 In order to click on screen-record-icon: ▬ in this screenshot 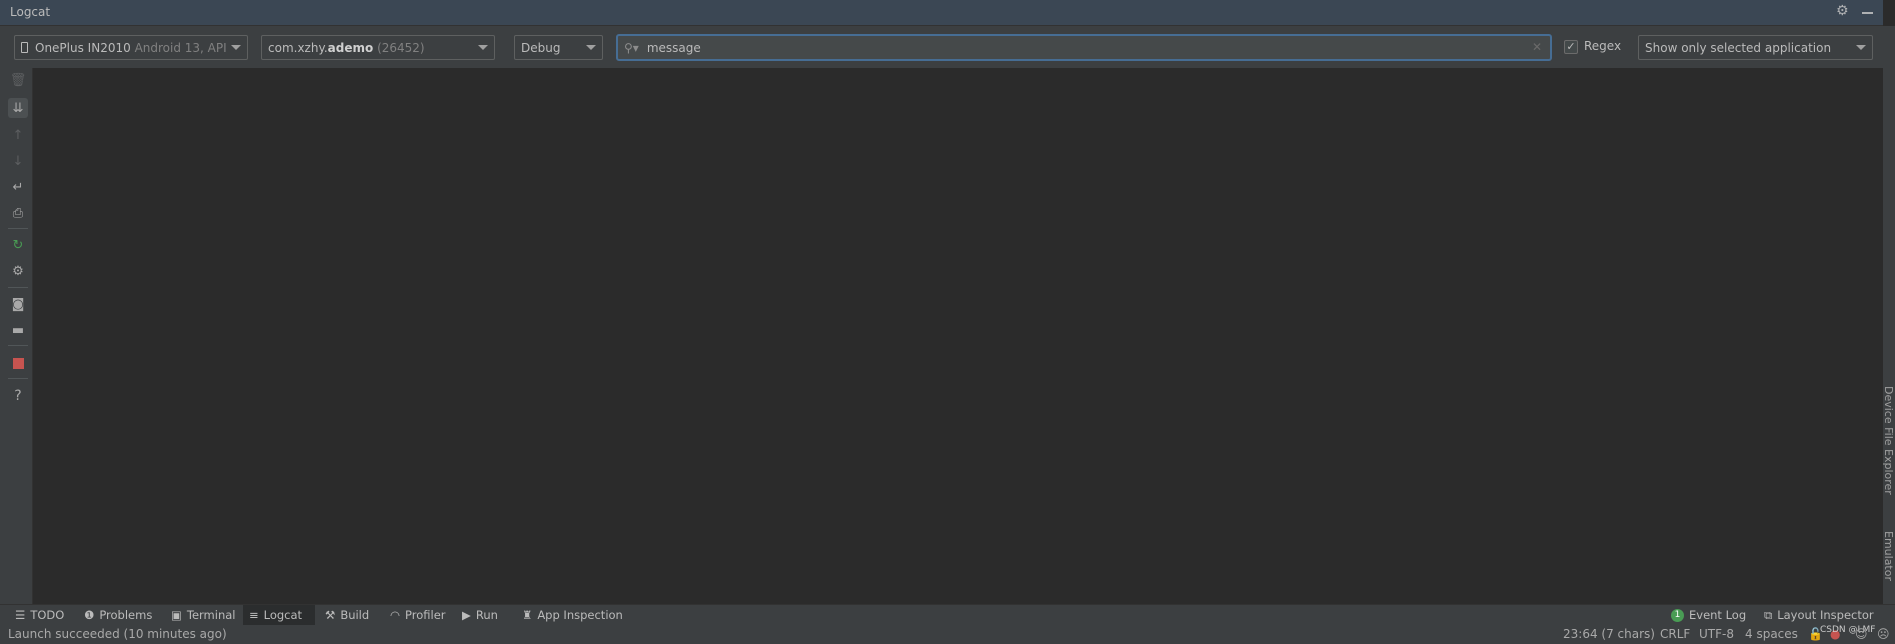, I will do `click(18, 330)`.